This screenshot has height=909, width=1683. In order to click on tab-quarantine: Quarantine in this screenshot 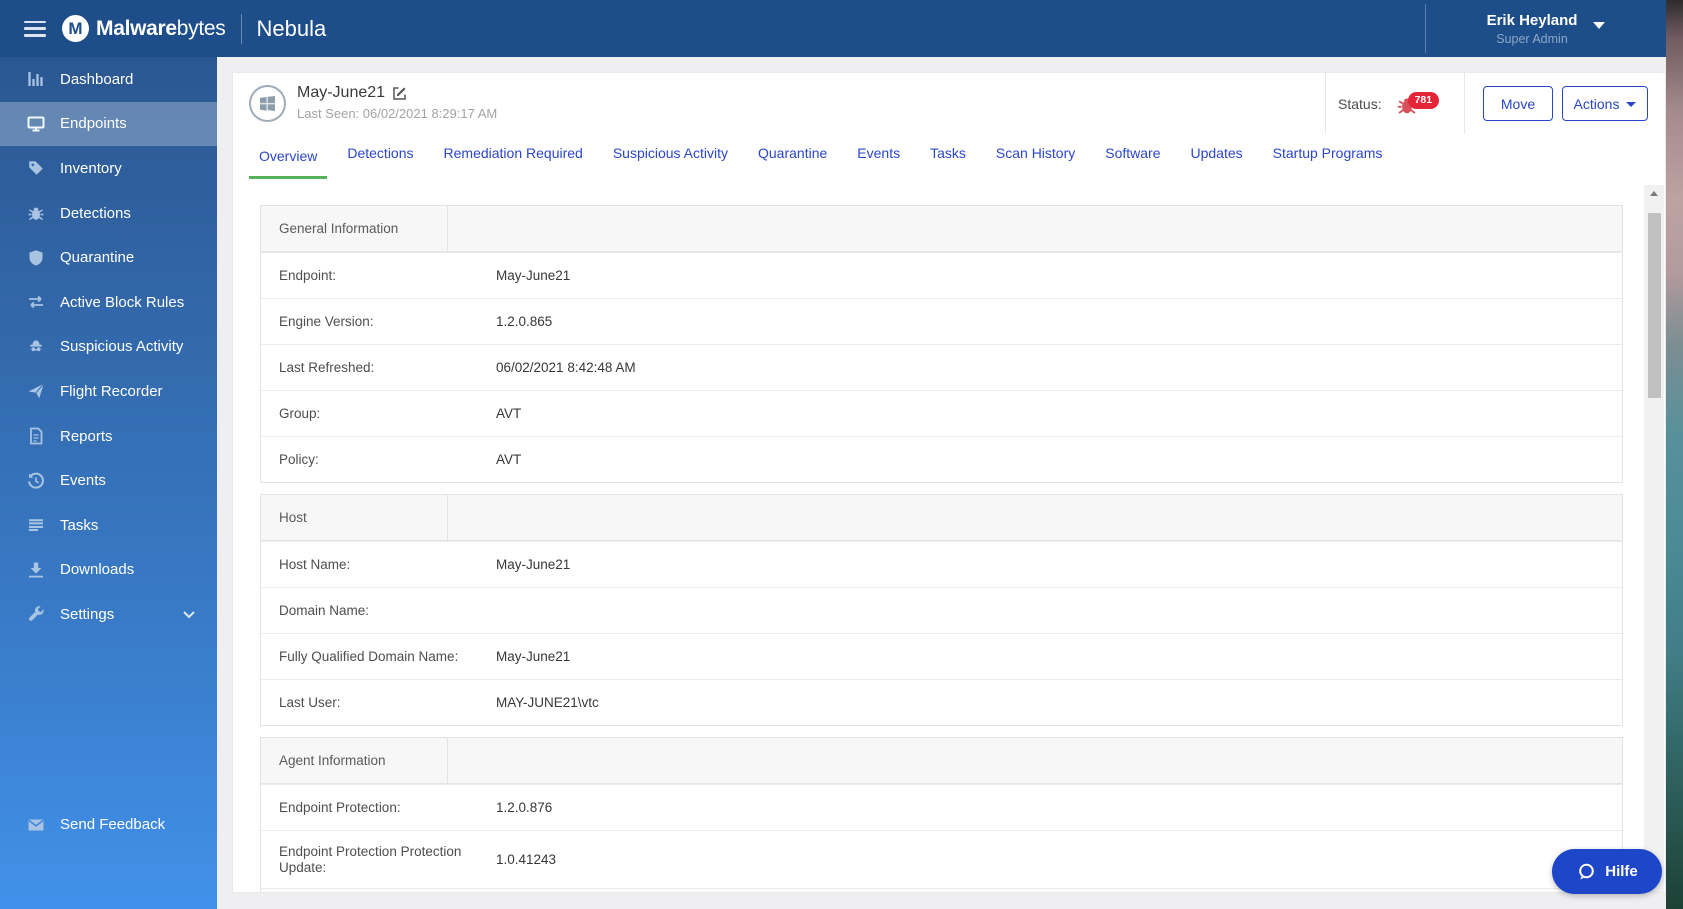, I will do `click(792, 162)`.